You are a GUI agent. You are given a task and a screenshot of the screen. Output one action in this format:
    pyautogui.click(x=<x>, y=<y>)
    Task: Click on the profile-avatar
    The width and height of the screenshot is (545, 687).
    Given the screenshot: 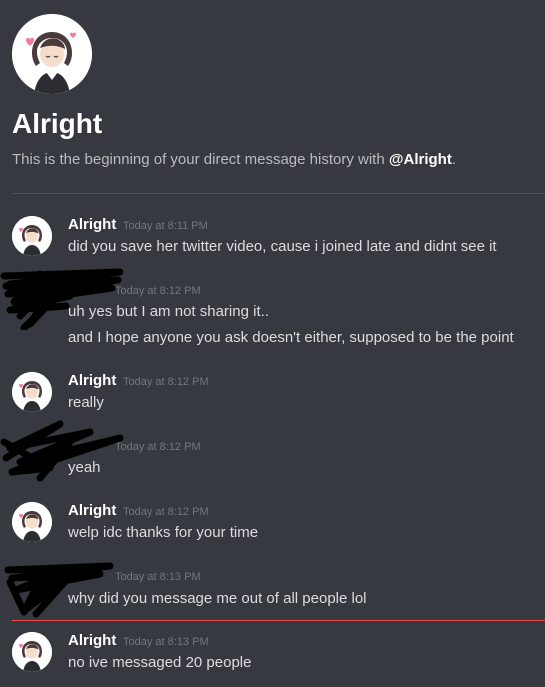 What is the action you would take?
    pyautogui.click(x=52, y=54)
    